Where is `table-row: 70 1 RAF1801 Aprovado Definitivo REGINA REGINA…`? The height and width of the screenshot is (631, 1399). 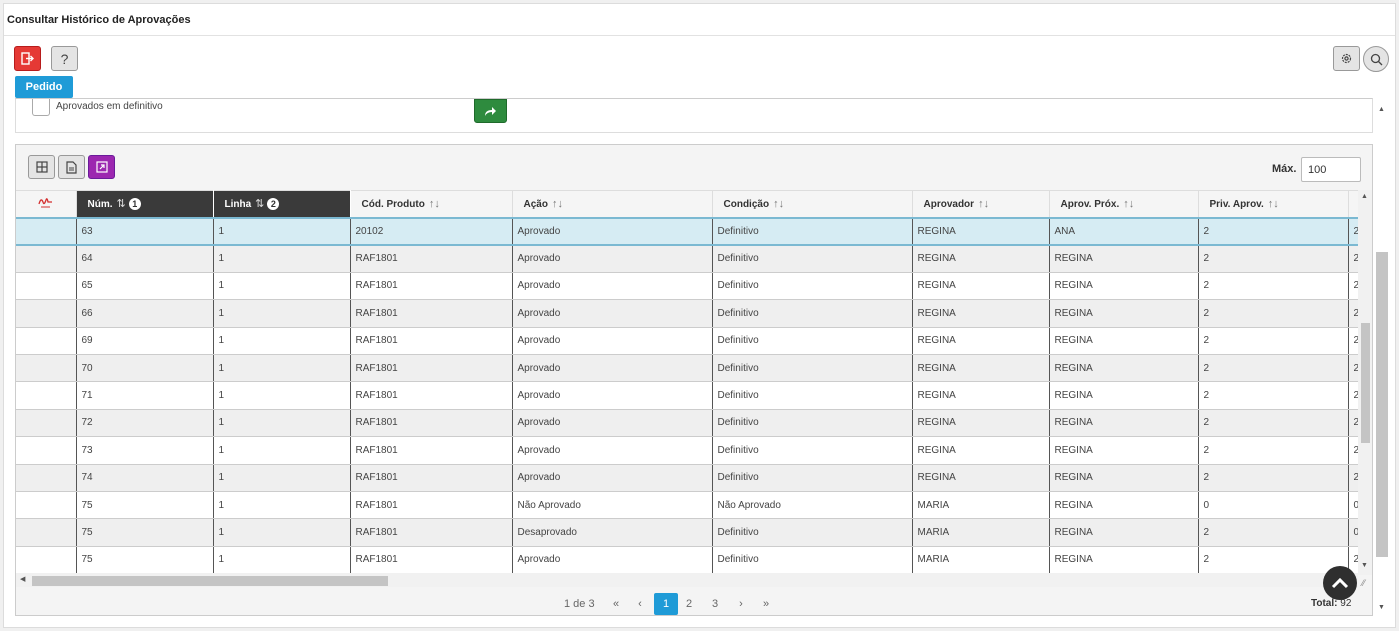
table-row: 70 1 RAF1801 Aprovado Definitivo REGINA REGINA… is located at coordinates (692, 368).